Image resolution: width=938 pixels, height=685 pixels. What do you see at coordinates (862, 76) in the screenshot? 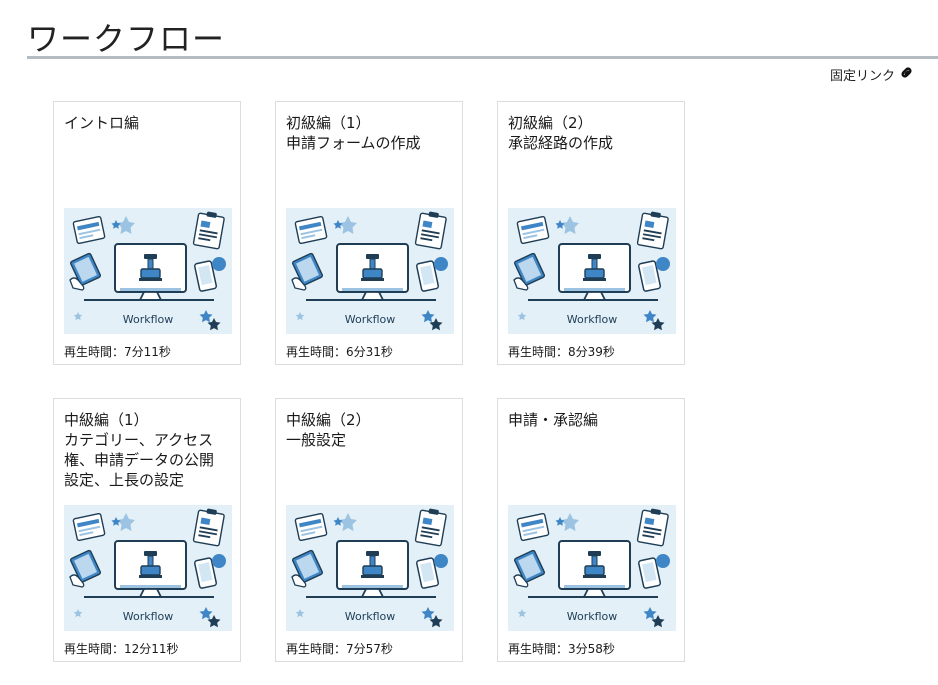
I see `permalink-label: 固定リンク` at bounding box center [862, 76].